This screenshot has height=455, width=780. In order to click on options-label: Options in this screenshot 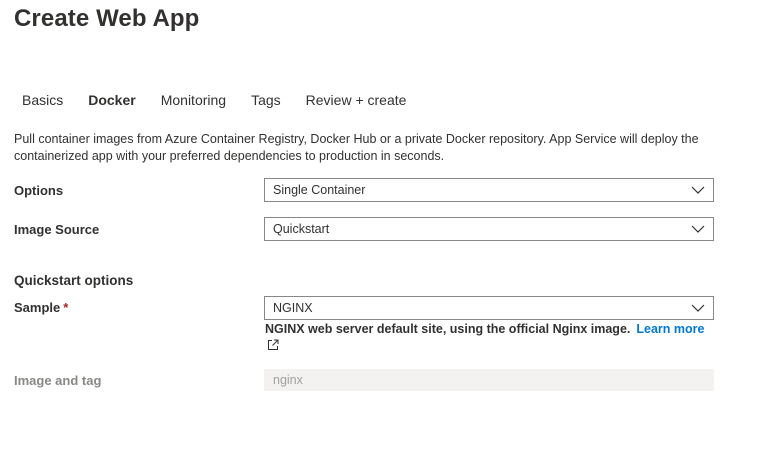, I will do `click(39, 190)`.